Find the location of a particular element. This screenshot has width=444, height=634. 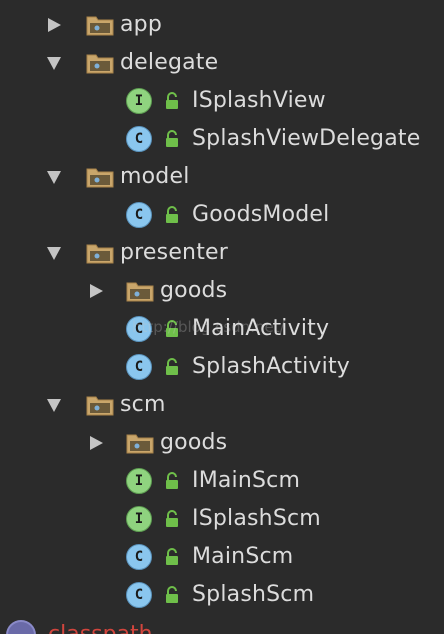

tree-item-delegate: delegate is located at coordinates (222, 63).